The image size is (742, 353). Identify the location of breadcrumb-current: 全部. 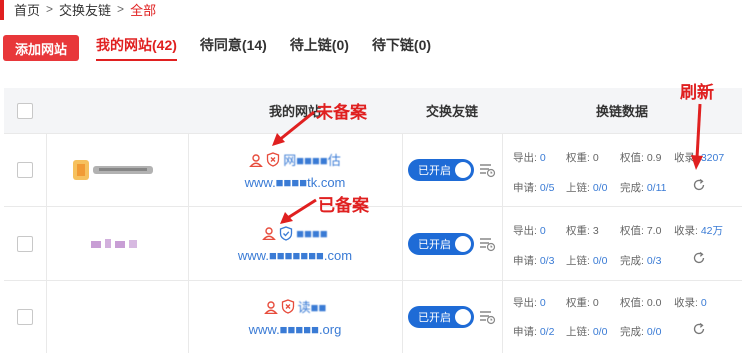
(143, 10).